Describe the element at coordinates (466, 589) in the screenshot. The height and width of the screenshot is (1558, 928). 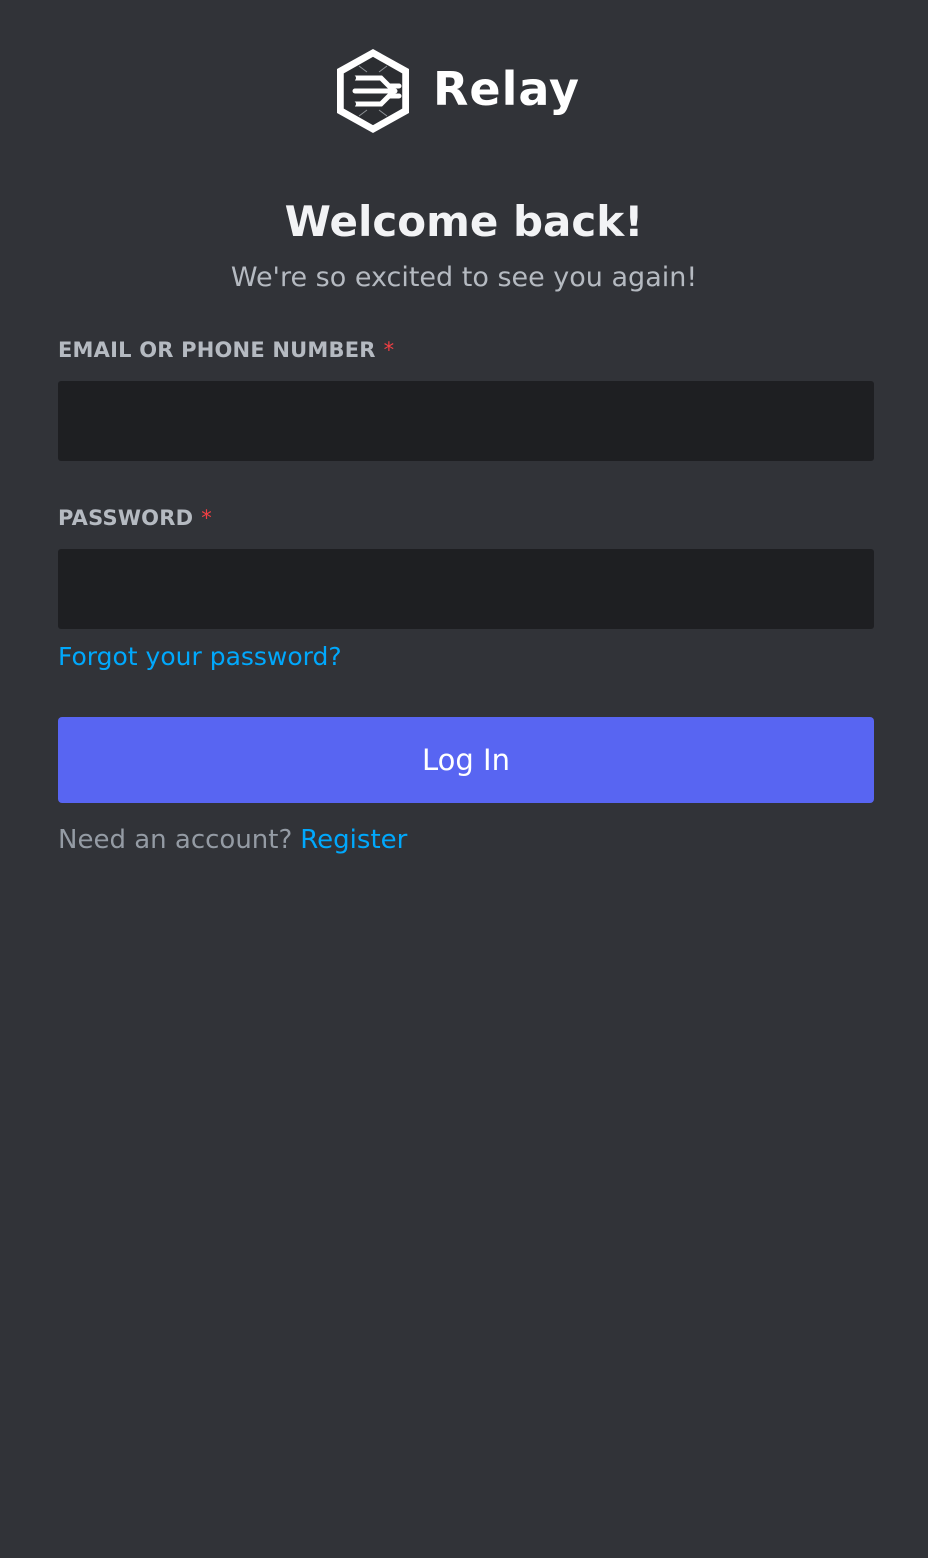
I see `password-field` at that location.